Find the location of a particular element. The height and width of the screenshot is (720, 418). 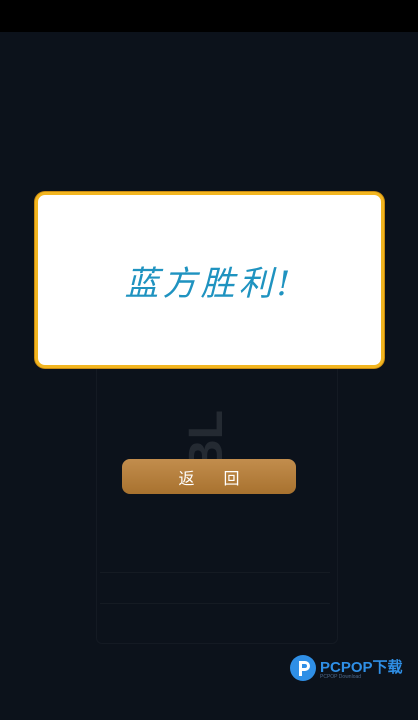

back-button: 返 回 is located at coordinates (209, 476).